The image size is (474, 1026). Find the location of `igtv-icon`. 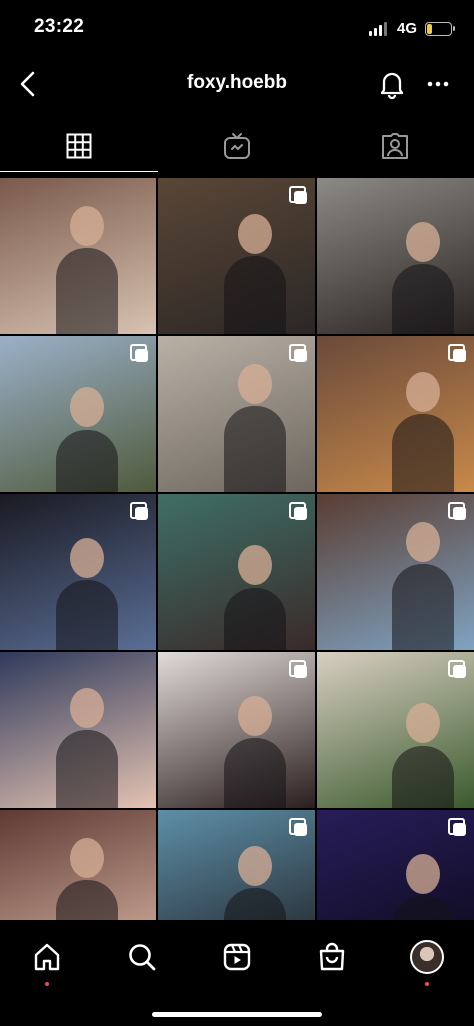

igtv-icon is located at coordinates (237, 146).